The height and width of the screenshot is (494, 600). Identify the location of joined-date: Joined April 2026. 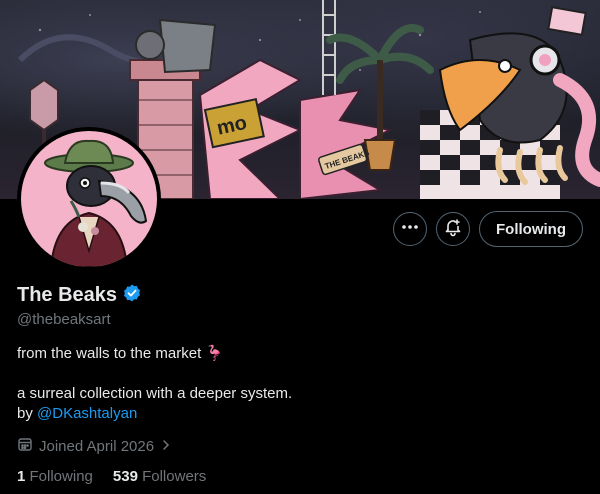
(97, 446).